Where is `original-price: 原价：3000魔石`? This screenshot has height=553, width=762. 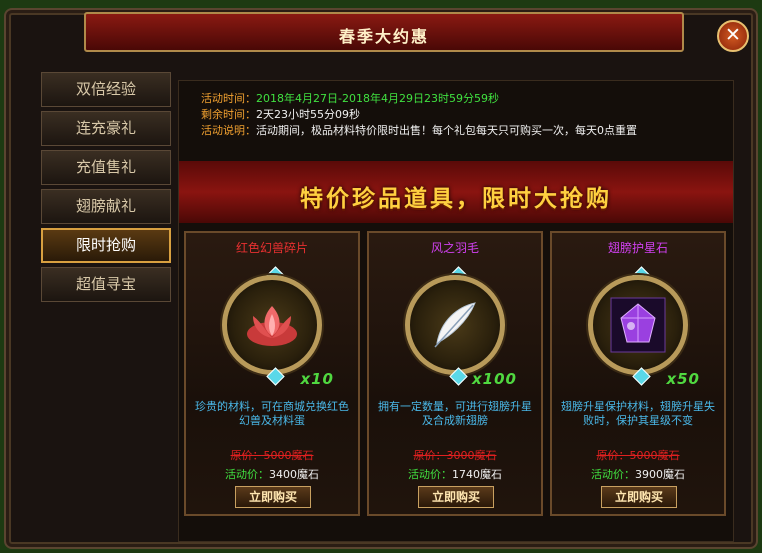 original-price: 原价：3000魔石 is located at coordinates (455, 455).